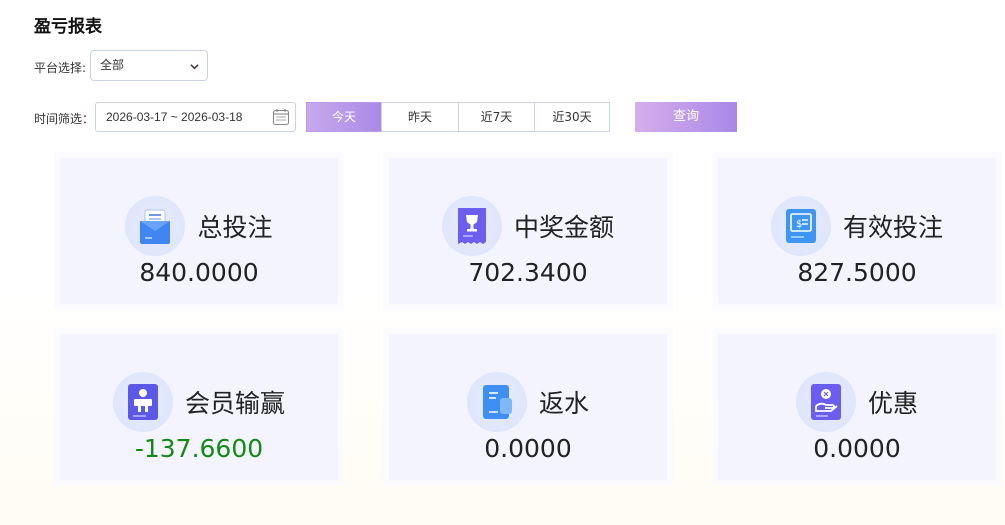 This screenshot has height=525, width=1005. What do you see at coordinates (825, 402) in the screenshot?
I see `coin-hand-icon` at bounding box center [825, 402].